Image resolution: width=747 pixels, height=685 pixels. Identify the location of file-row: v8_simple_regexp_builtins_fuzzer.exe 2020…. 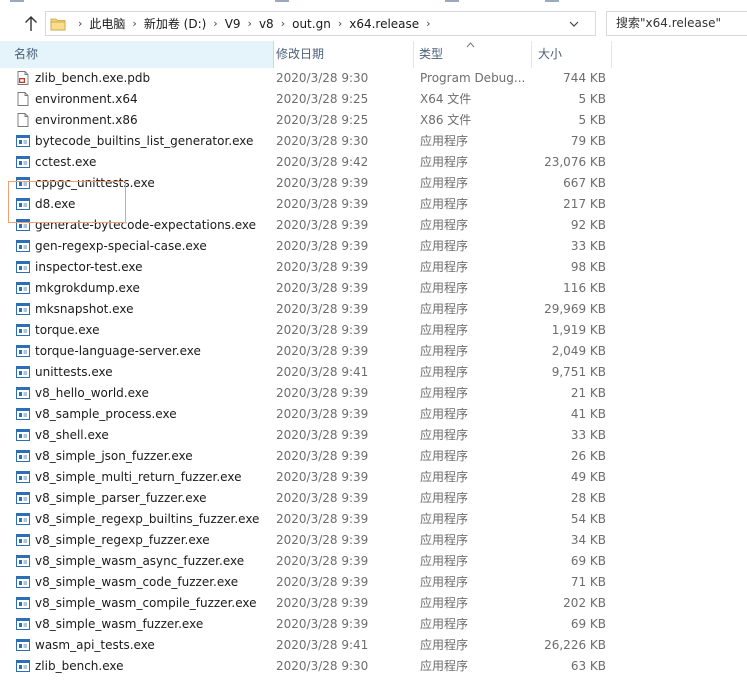
(373, 519).